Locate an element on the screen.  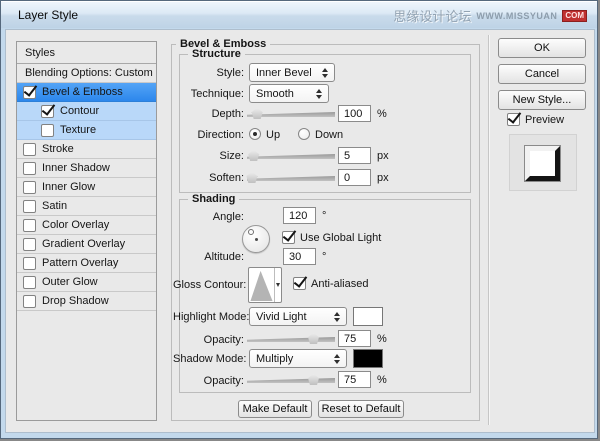
size-input is located at coordinates (354, 155).